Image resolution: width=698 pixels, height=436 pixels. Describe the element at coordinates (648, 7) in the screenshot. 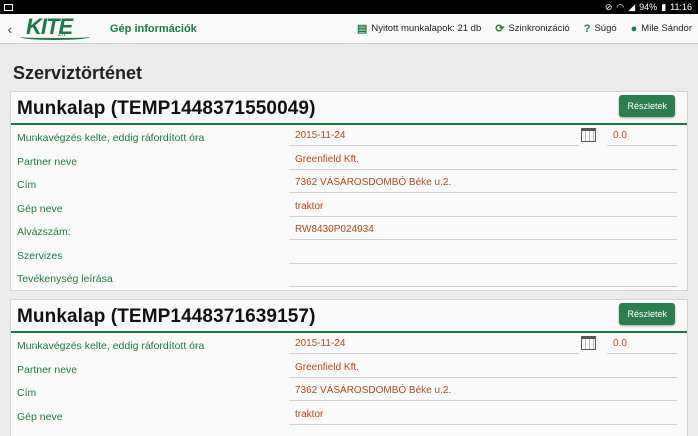

I see `battery-percent: 94%` at that location.